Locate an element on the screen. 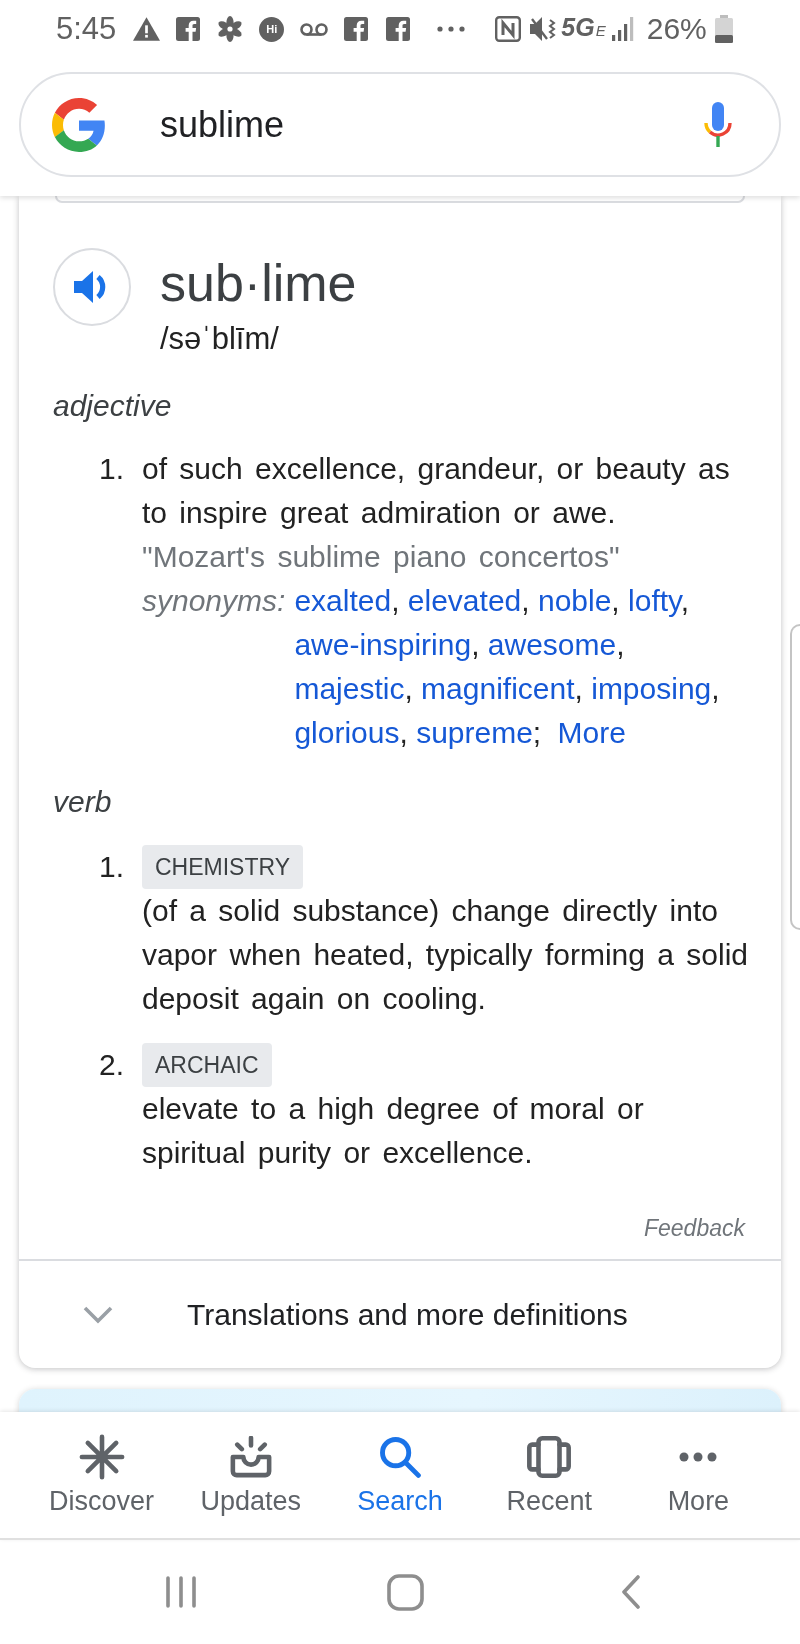 The width and height of the screenshot is (800, 1644). g-logo-icon is located at coordinates (79, 124).